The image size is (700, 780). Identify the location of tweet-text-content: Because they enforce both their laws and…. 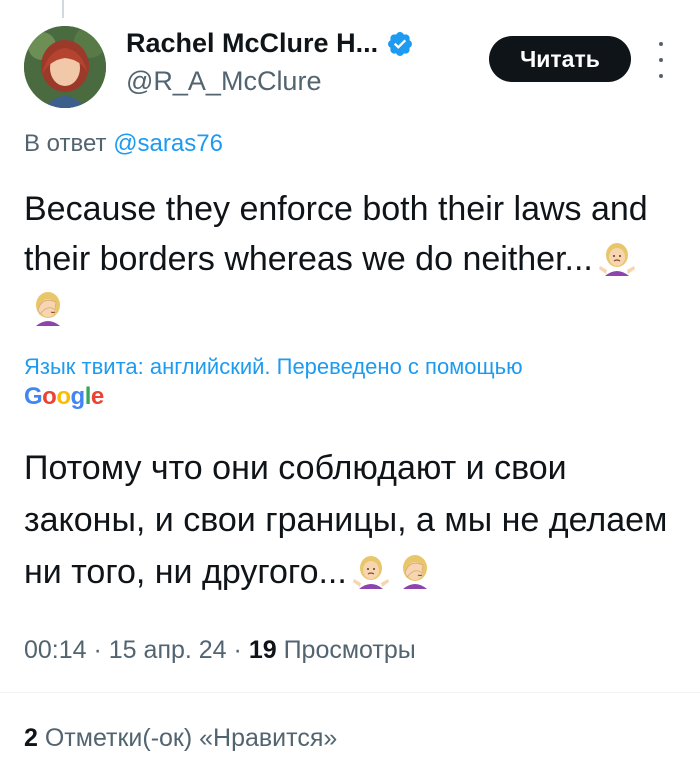
(336, 234).